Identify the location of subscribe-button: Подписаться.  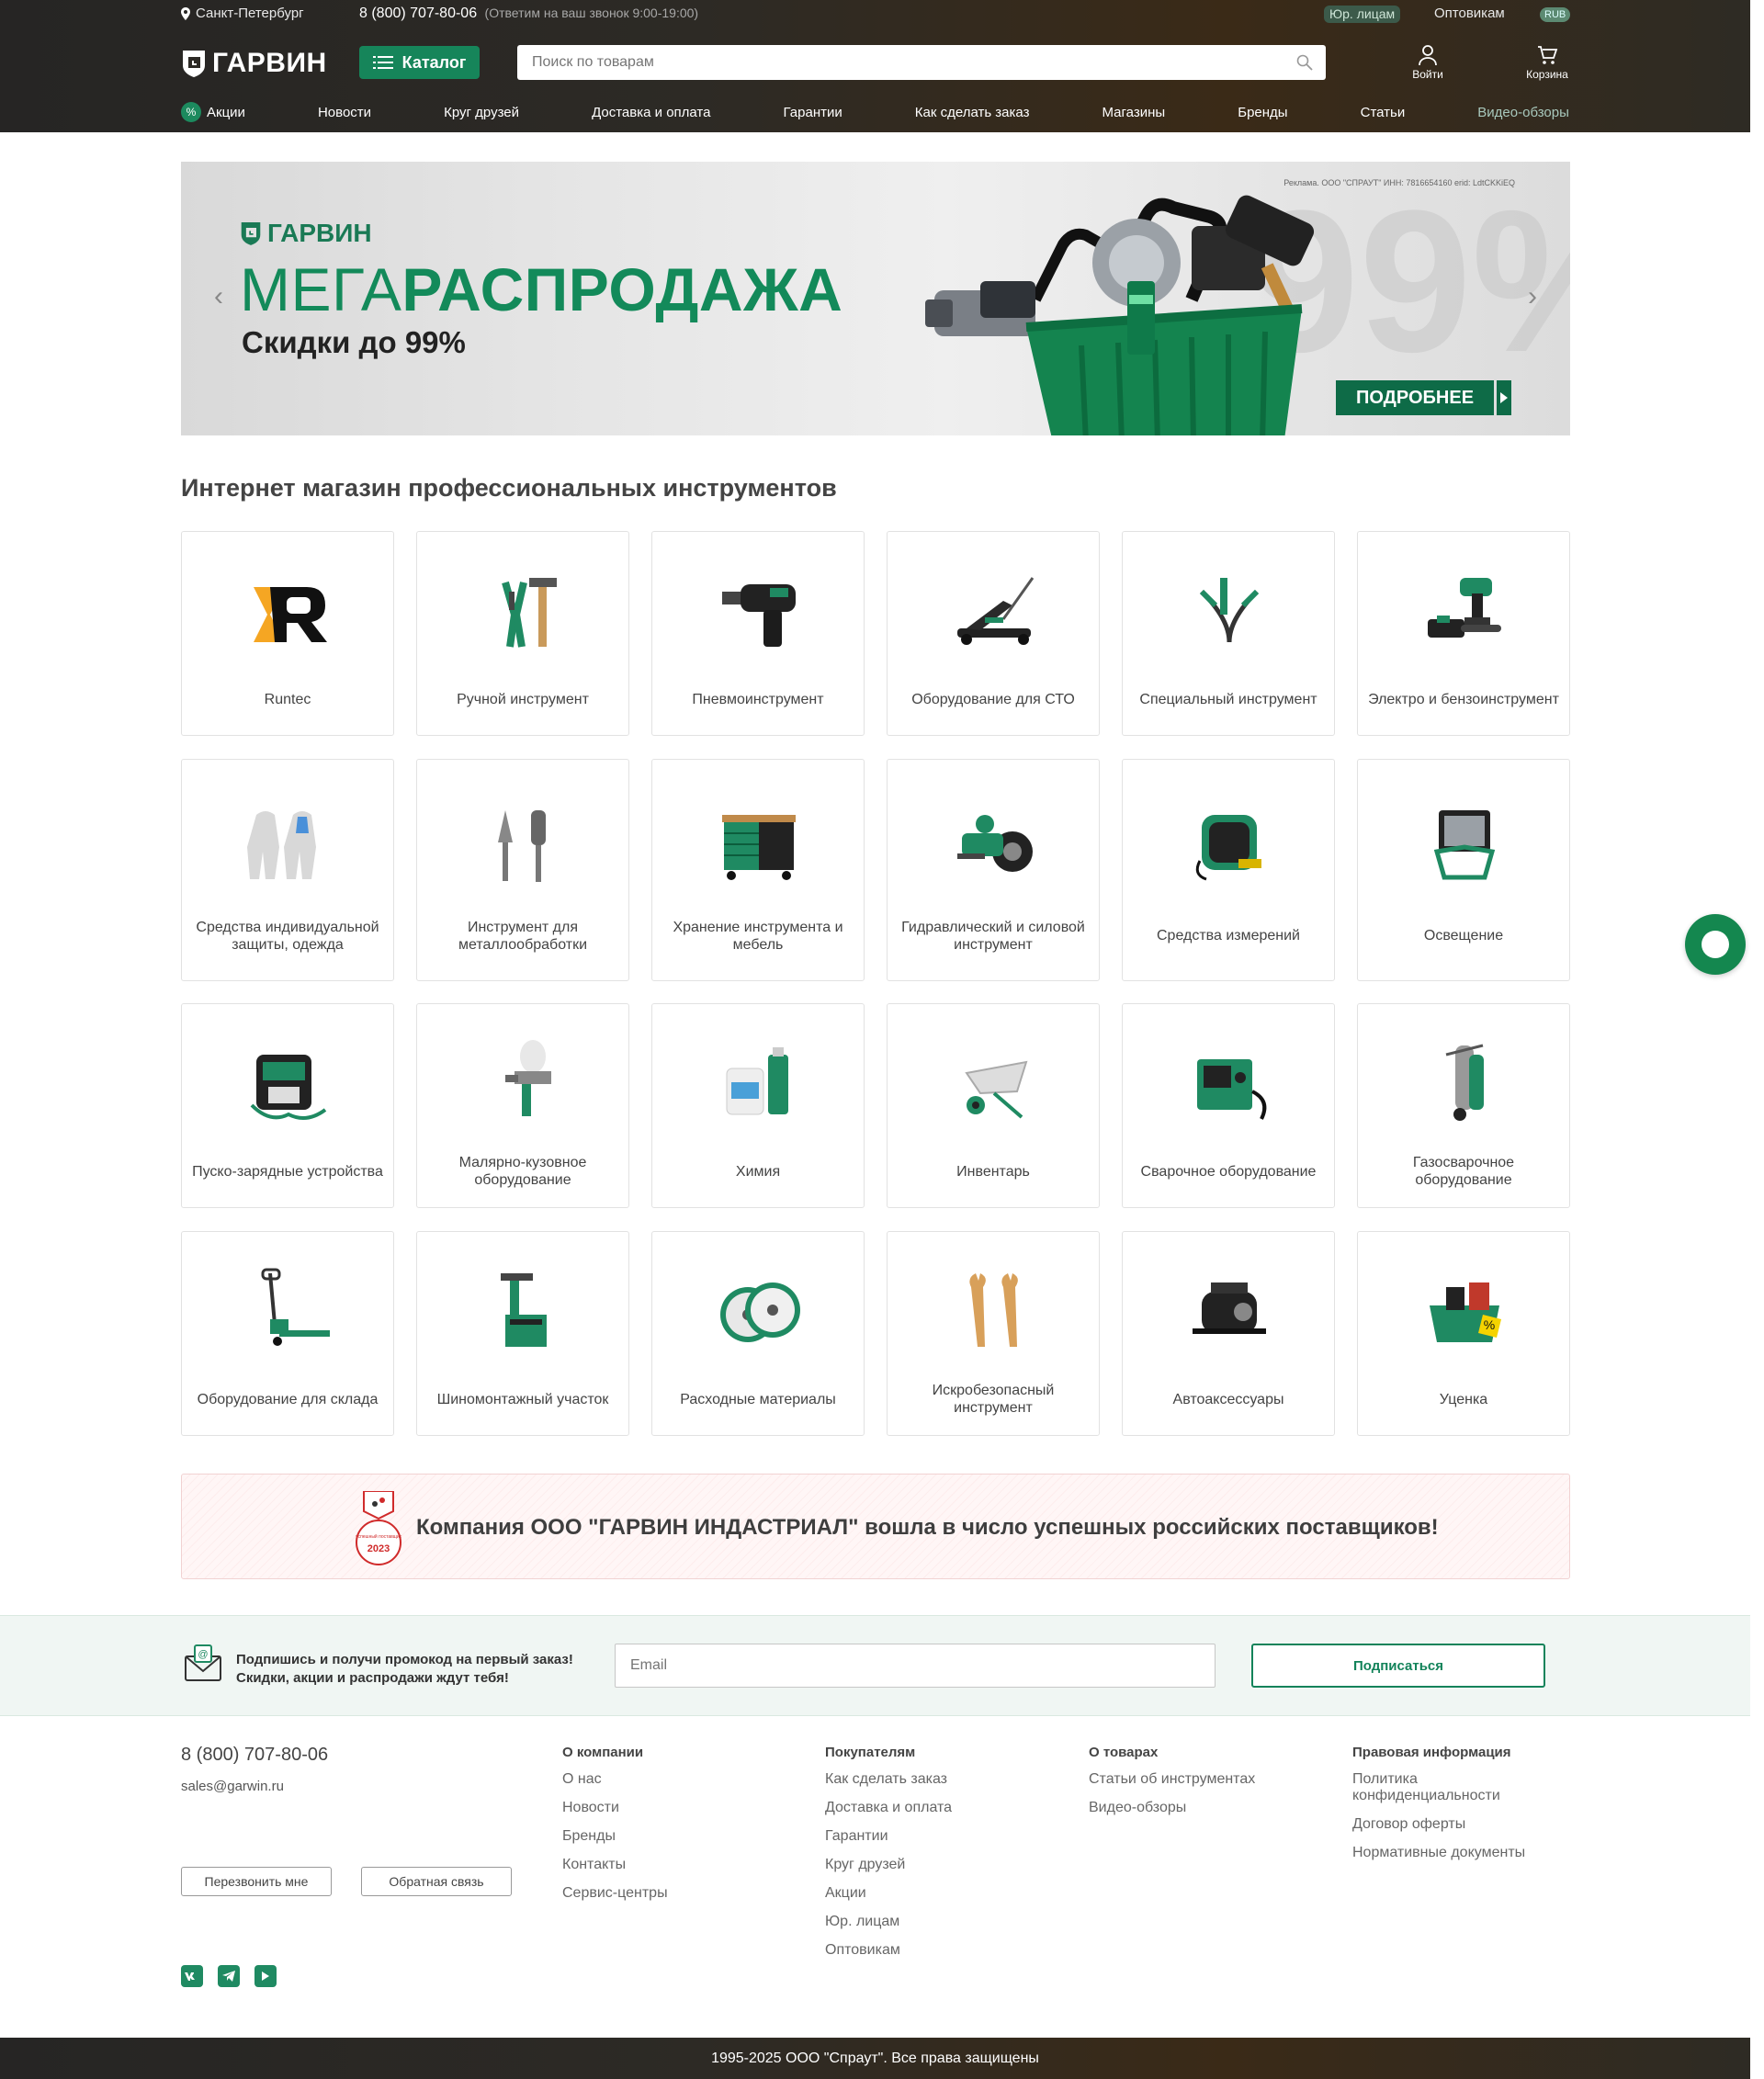
(1398, 1666).